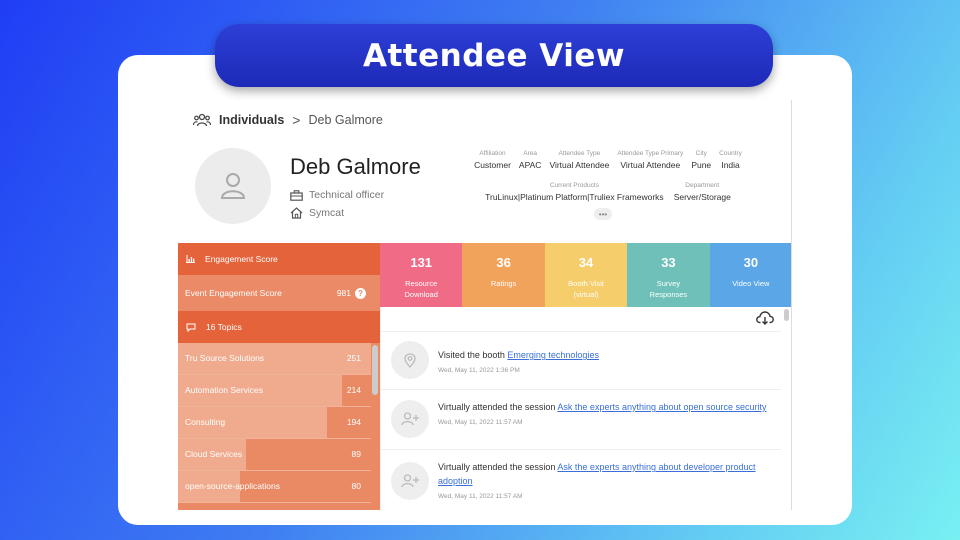  What do you see at coordinates (786, 315) in the screenshot?
I see `activity-scrollbar` at bounding box center [786, 315].